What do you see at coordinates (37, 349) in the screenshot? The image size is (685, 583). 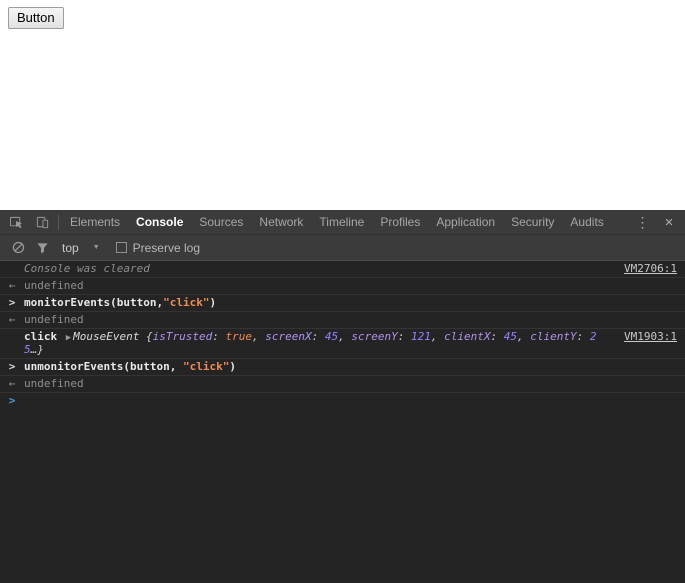 I see `token-preview: …}` at bounding box center [37, 349].